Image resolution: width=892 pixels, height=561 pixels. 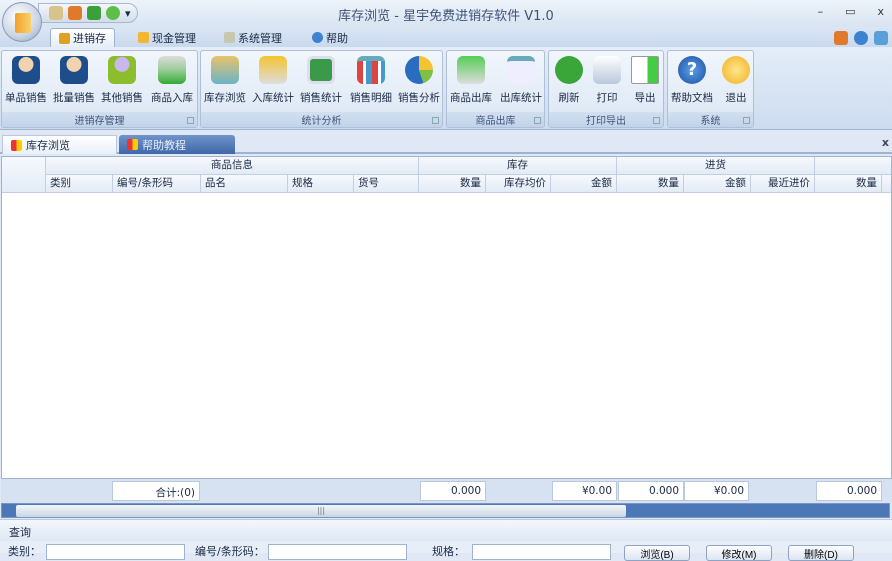 I want to click on batch-sale-button: 批量销售, so click(x=74, y=79).